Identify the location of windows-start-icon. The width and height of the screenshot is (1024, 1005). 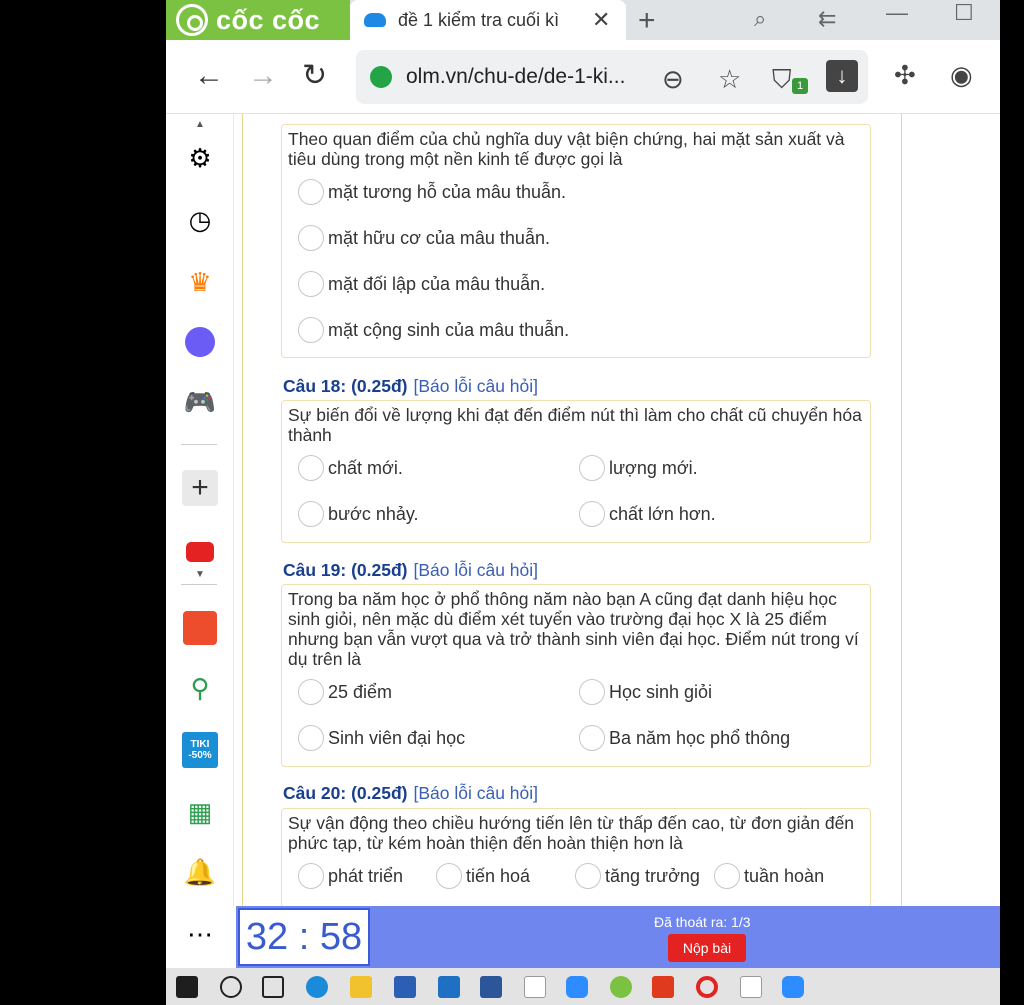
(187, 987).